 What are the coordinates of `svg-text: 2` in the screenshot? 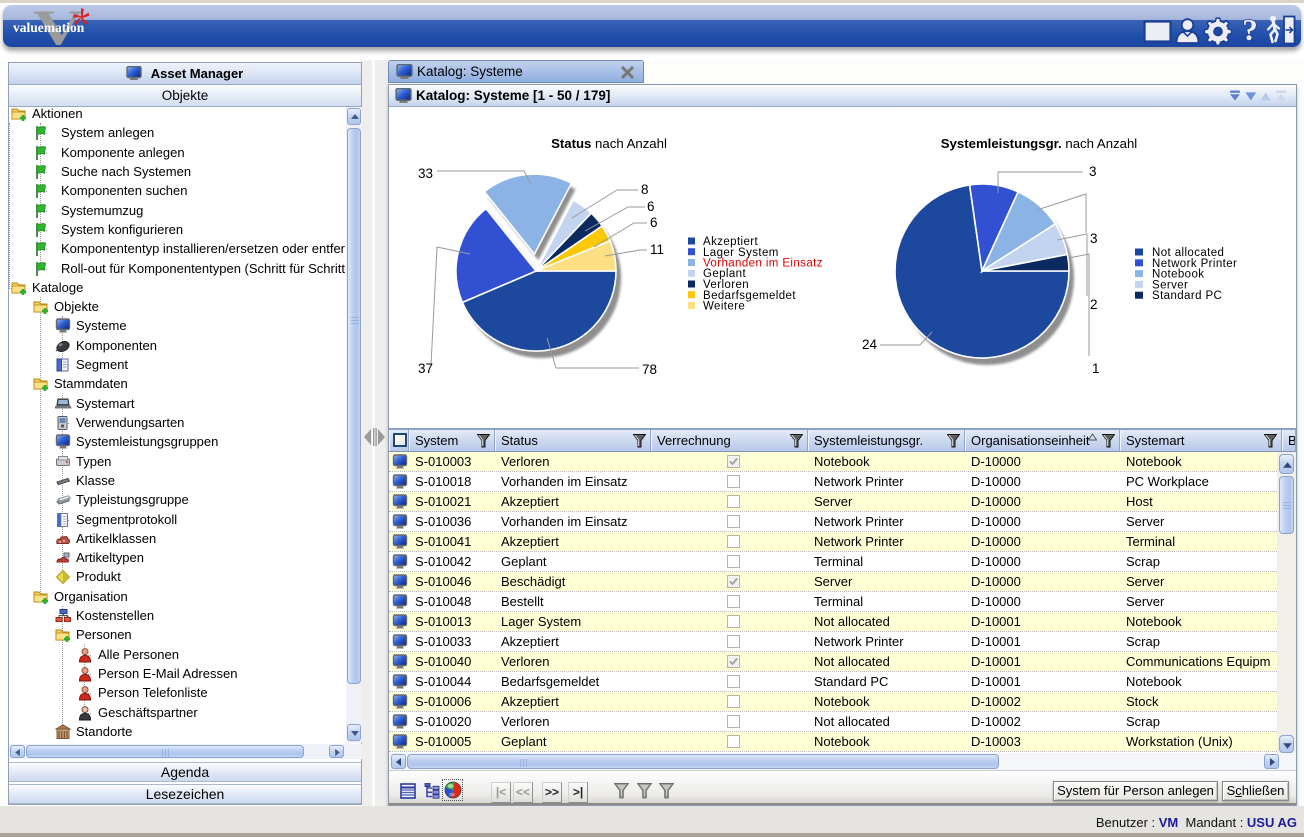 It's located at (1094, 304).